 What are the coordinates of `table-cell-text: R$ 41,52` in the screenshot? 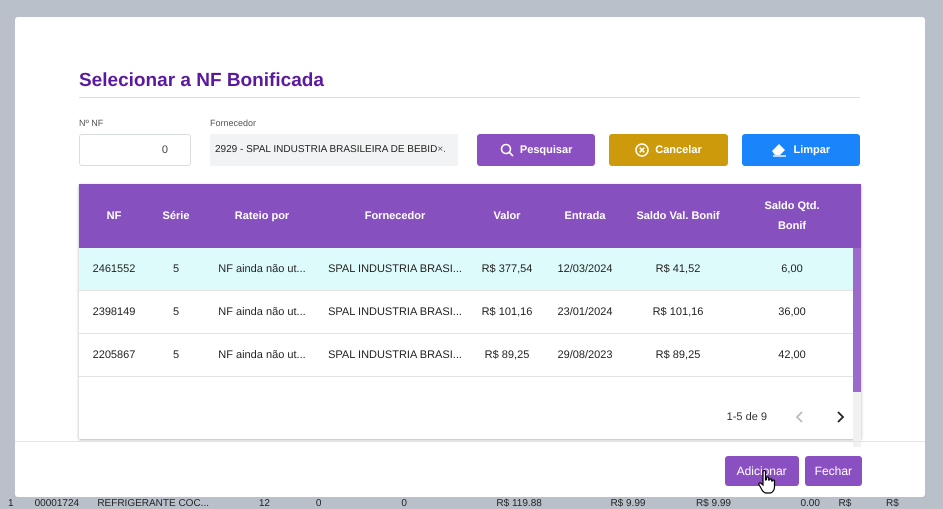 It's located at (678, 269).